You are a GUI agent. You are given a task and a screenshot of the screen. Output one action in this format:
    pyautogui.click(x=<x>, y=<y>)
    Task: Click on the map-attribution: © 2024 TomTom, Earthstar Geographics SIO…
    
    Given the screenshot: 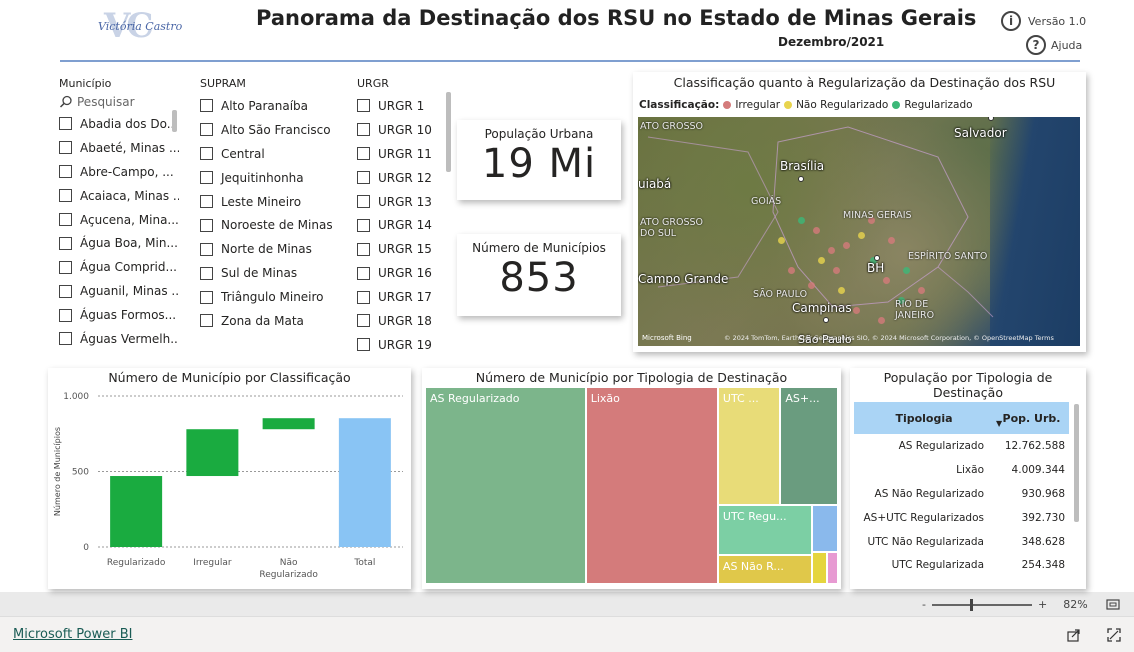 What is the action you would take?
    pyautogui.click(x=889, y=338)
    